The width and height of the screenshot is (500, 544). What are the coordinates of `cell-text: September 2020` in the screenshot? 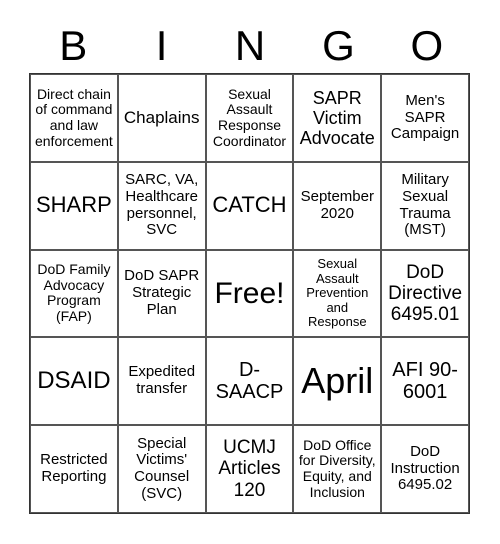 It's located at (337, 204).